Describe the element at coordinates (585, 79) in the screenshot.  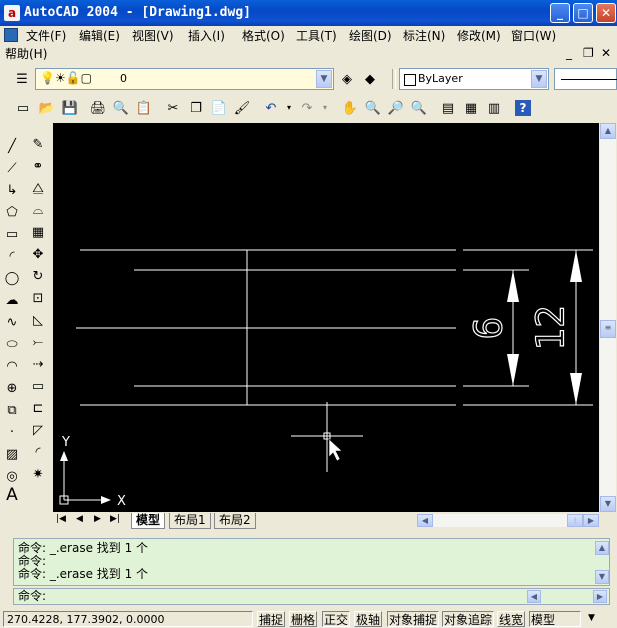
I see `linetype-dropdown` at that location.